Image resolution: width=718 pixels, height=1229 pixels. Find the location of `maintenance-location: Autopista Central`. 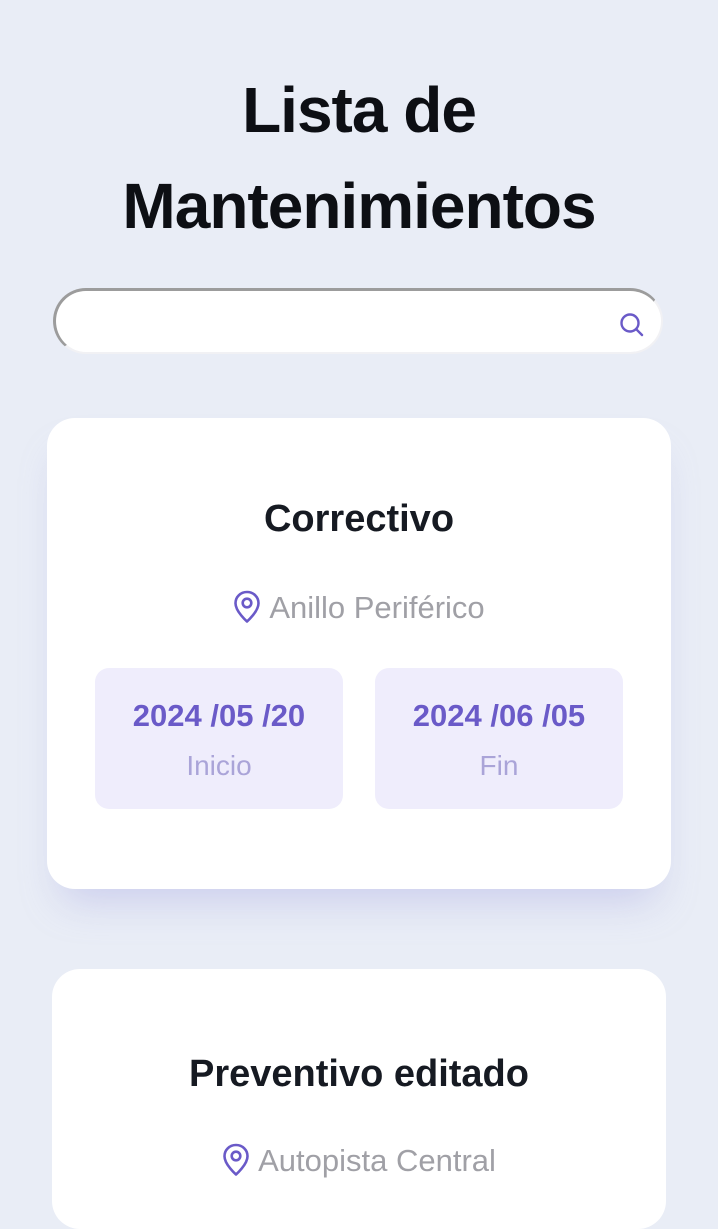

maintenance-location: Autopista Central is located at coordinates (359, 1161).